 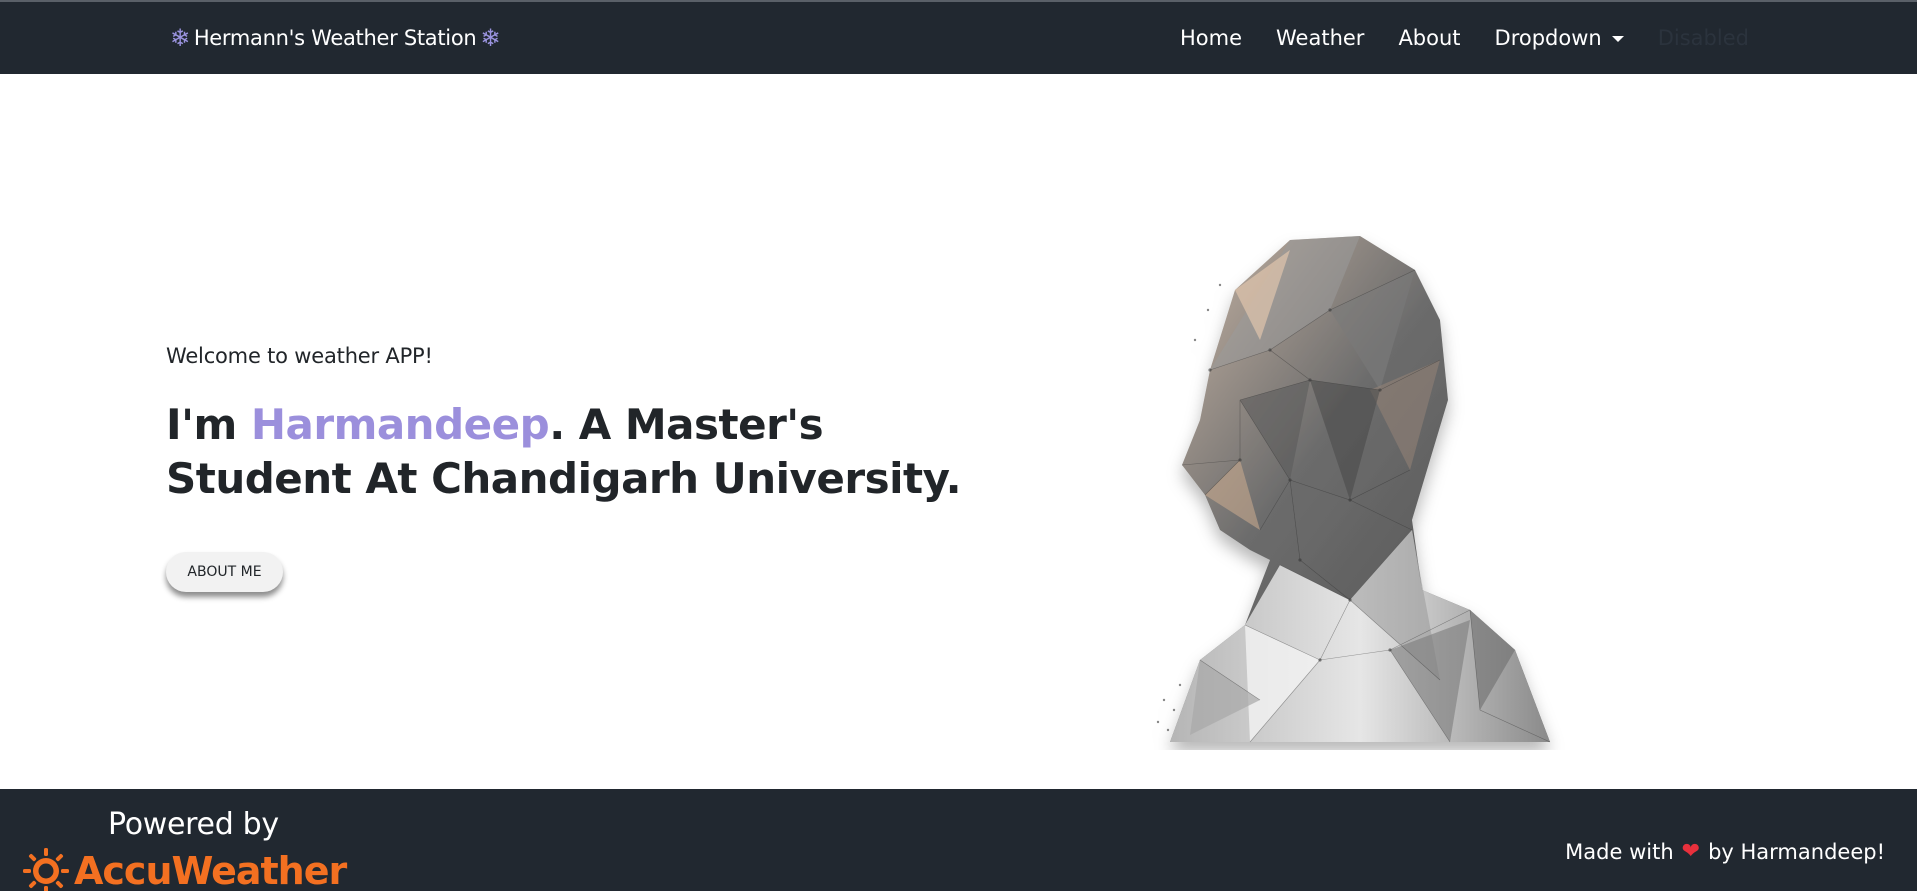 What do you see at coordinates (1703, 38) in the screenshot?
I see `nav-link-disabled: Disabled` at bounding box center [1703, 38].